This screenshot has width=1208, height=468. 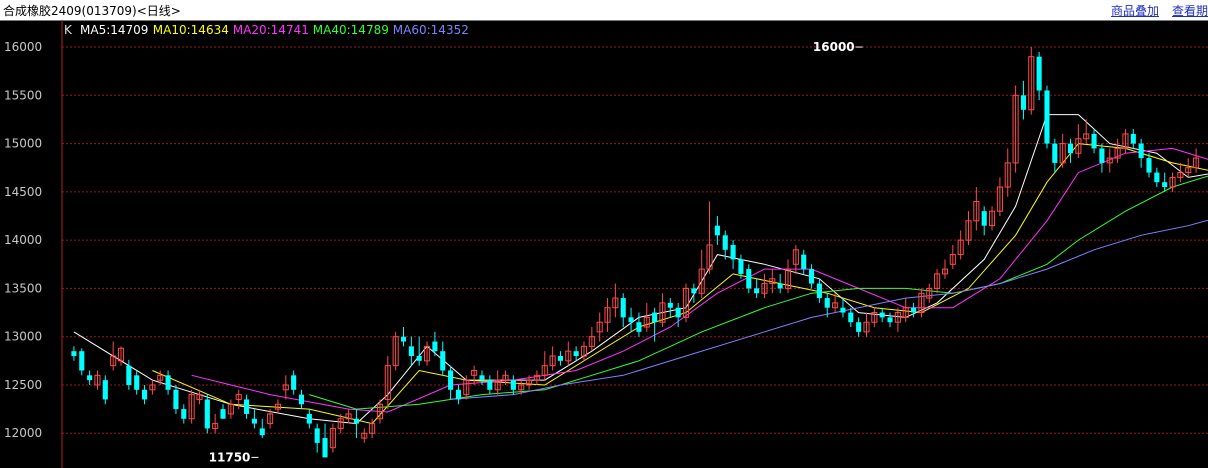 What do you see at coordinates (92, 11) in the screenshot?
I see `chart-title: 合成橡胶2409(013709)<日线>` at bounding box center [92, 11].